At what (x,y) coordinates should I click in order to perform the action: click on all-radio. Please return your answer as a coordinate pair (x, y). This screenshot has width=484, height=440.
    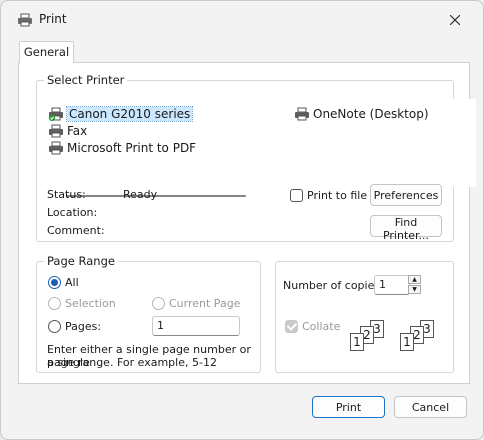
    Looking at the image, I should click on (54, 282).